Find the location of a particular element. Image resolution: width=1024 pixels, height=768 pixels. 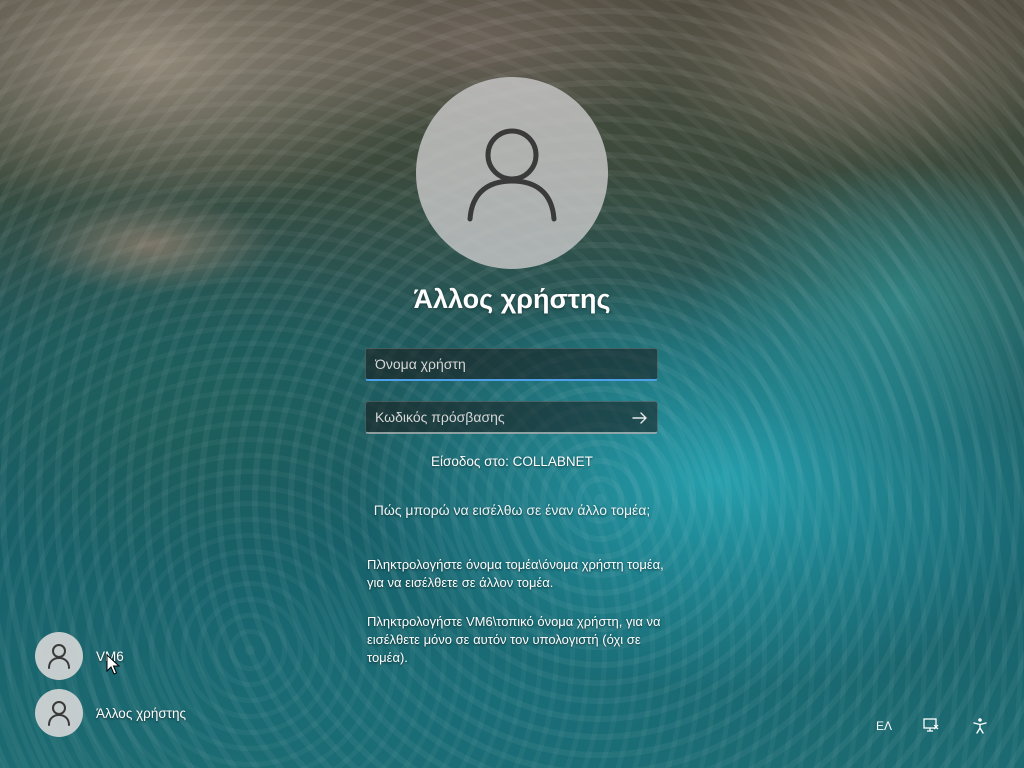

username-field is located at coordinates (511, 364).